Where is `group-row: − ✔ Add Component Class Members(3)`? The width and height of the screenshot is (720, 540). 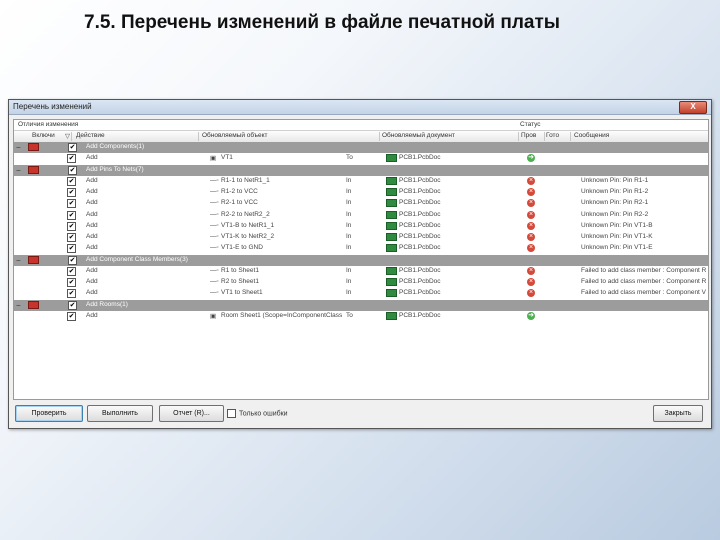
group-row: − ✔ Add Component Class Members(3) is located at coordinates (361, 260).